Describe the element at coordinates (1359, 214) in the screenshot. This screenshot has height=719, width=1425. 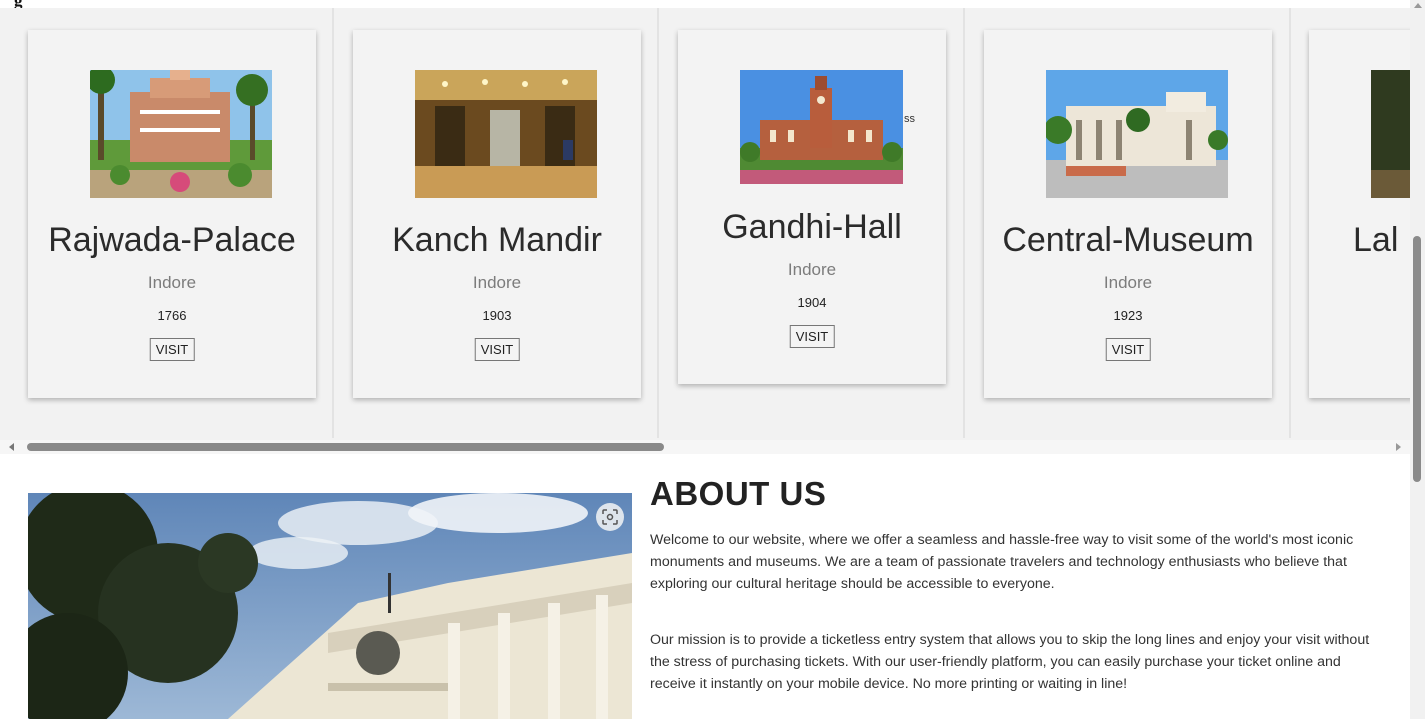
I see `monument-card-lal: Lal` at that location.